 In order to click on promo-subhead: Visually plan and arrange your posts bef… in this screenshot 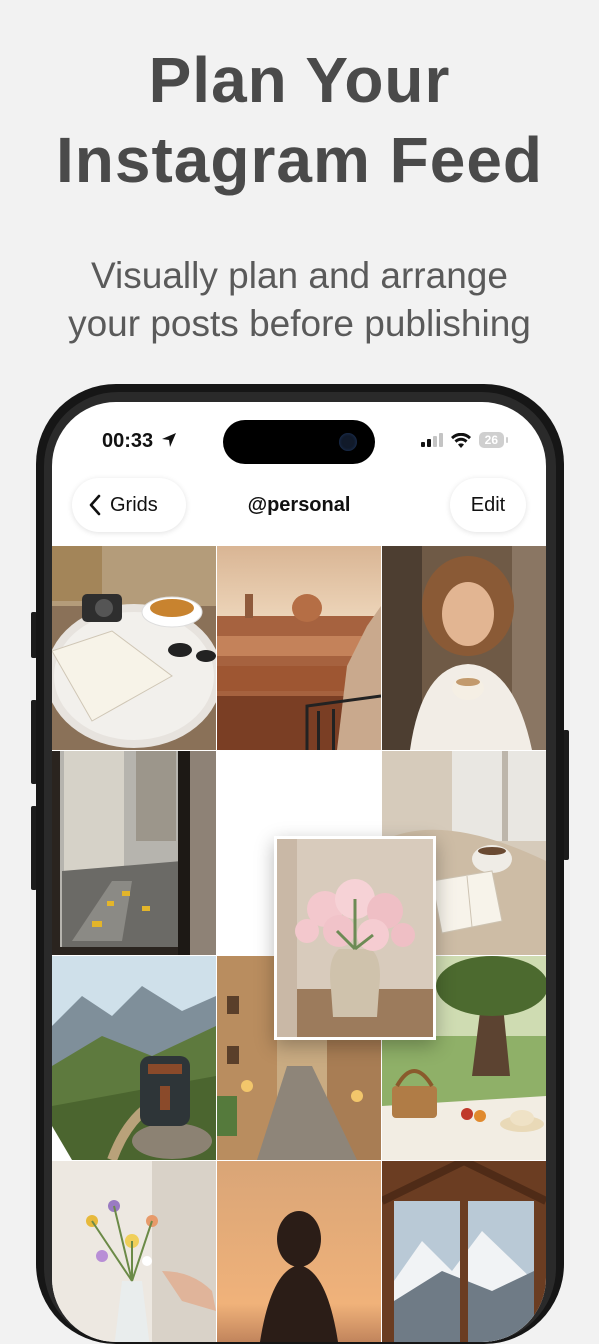, I will do `click(299, 300)`.